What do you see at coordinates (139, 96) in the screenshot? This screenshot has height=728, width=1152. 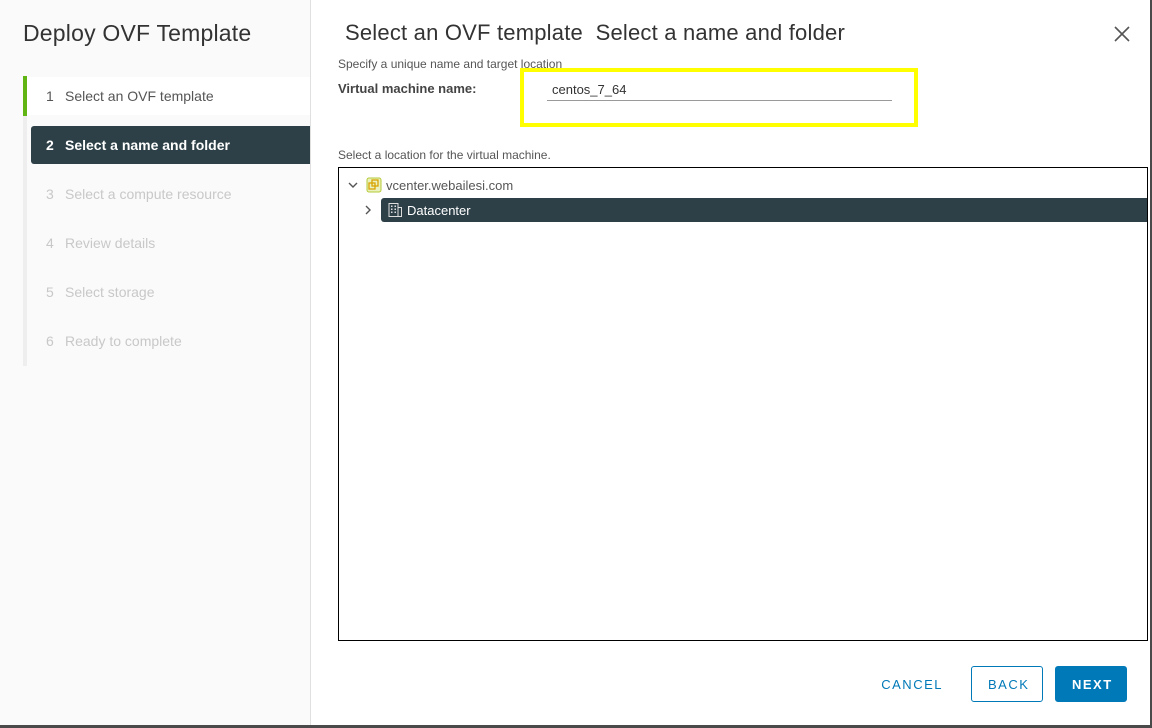 I see `step-label: Select an OVF template` at bounding box center [139, 96].